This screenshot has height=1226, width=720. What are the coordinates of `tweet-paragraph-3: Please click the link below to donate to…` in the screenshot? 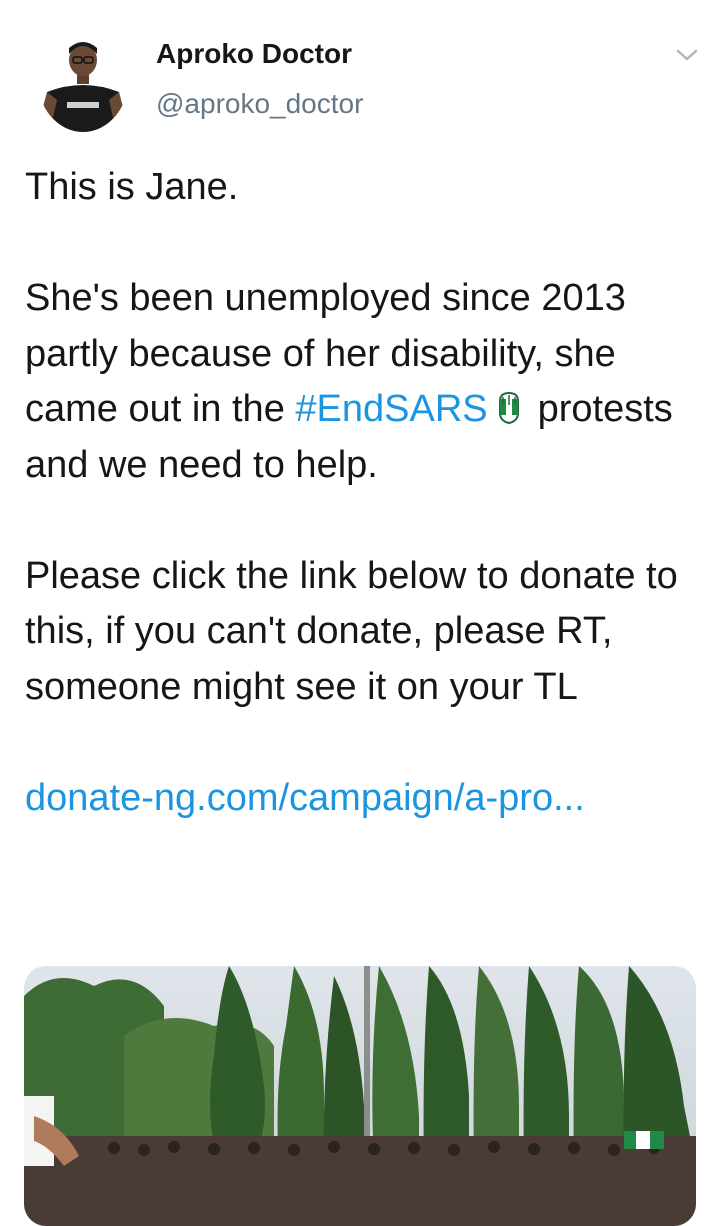 It's located at (351, 631).